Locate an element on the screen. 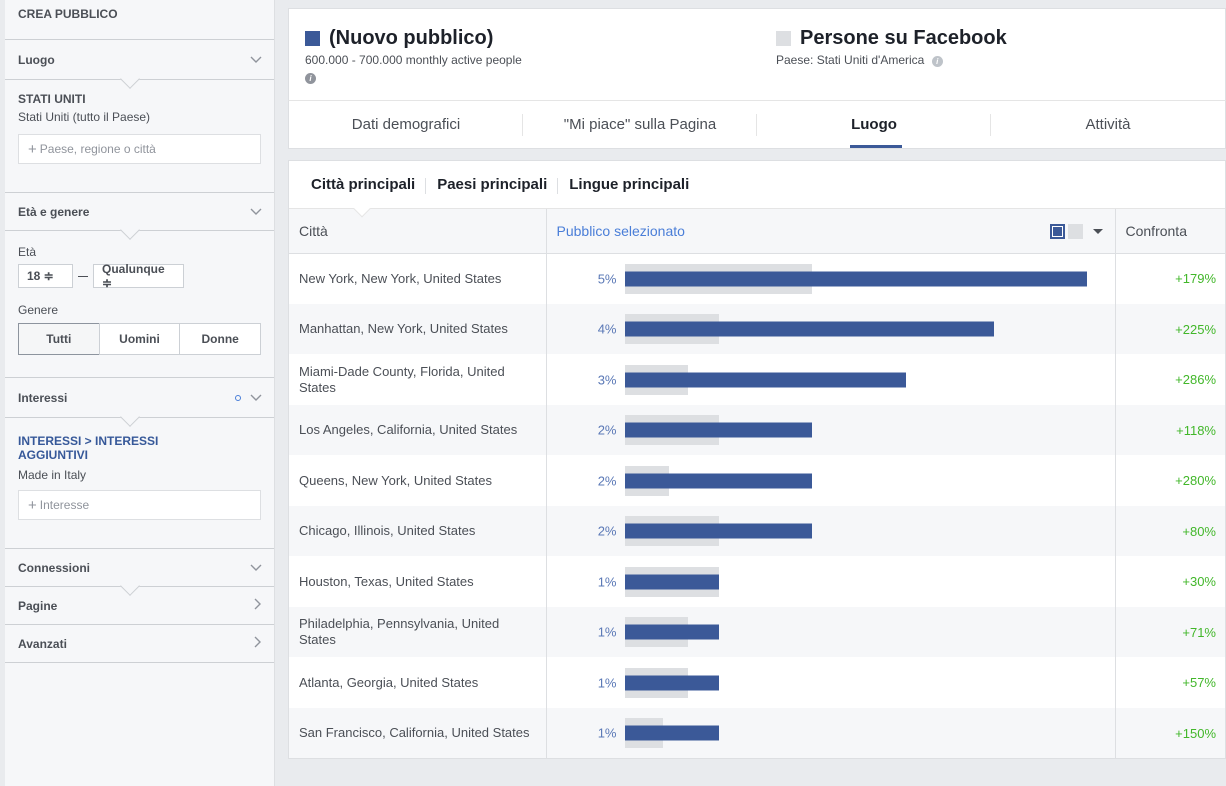  tab-page-likes: "Mi piace" sulla Pagina is located at coordinates (640, 124).